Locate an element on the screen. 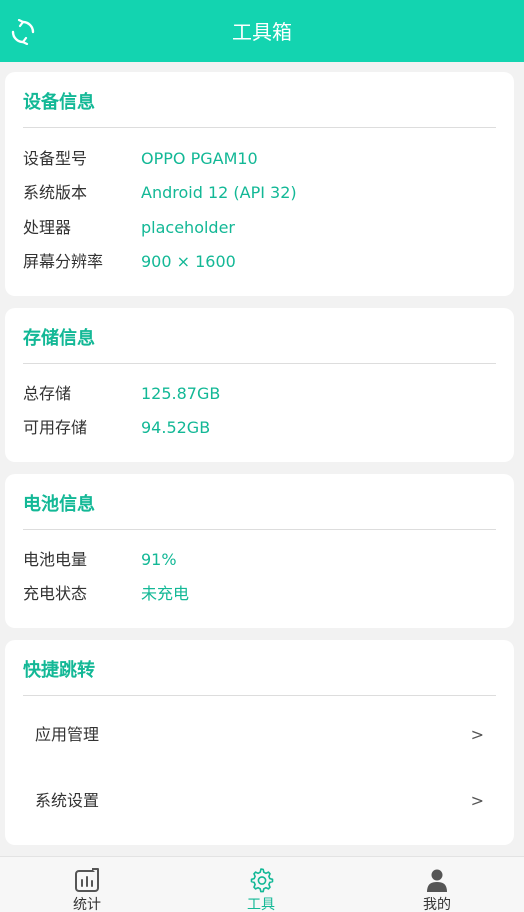  system-settings-label: 系统设置 is located at coordinates (67, 800).